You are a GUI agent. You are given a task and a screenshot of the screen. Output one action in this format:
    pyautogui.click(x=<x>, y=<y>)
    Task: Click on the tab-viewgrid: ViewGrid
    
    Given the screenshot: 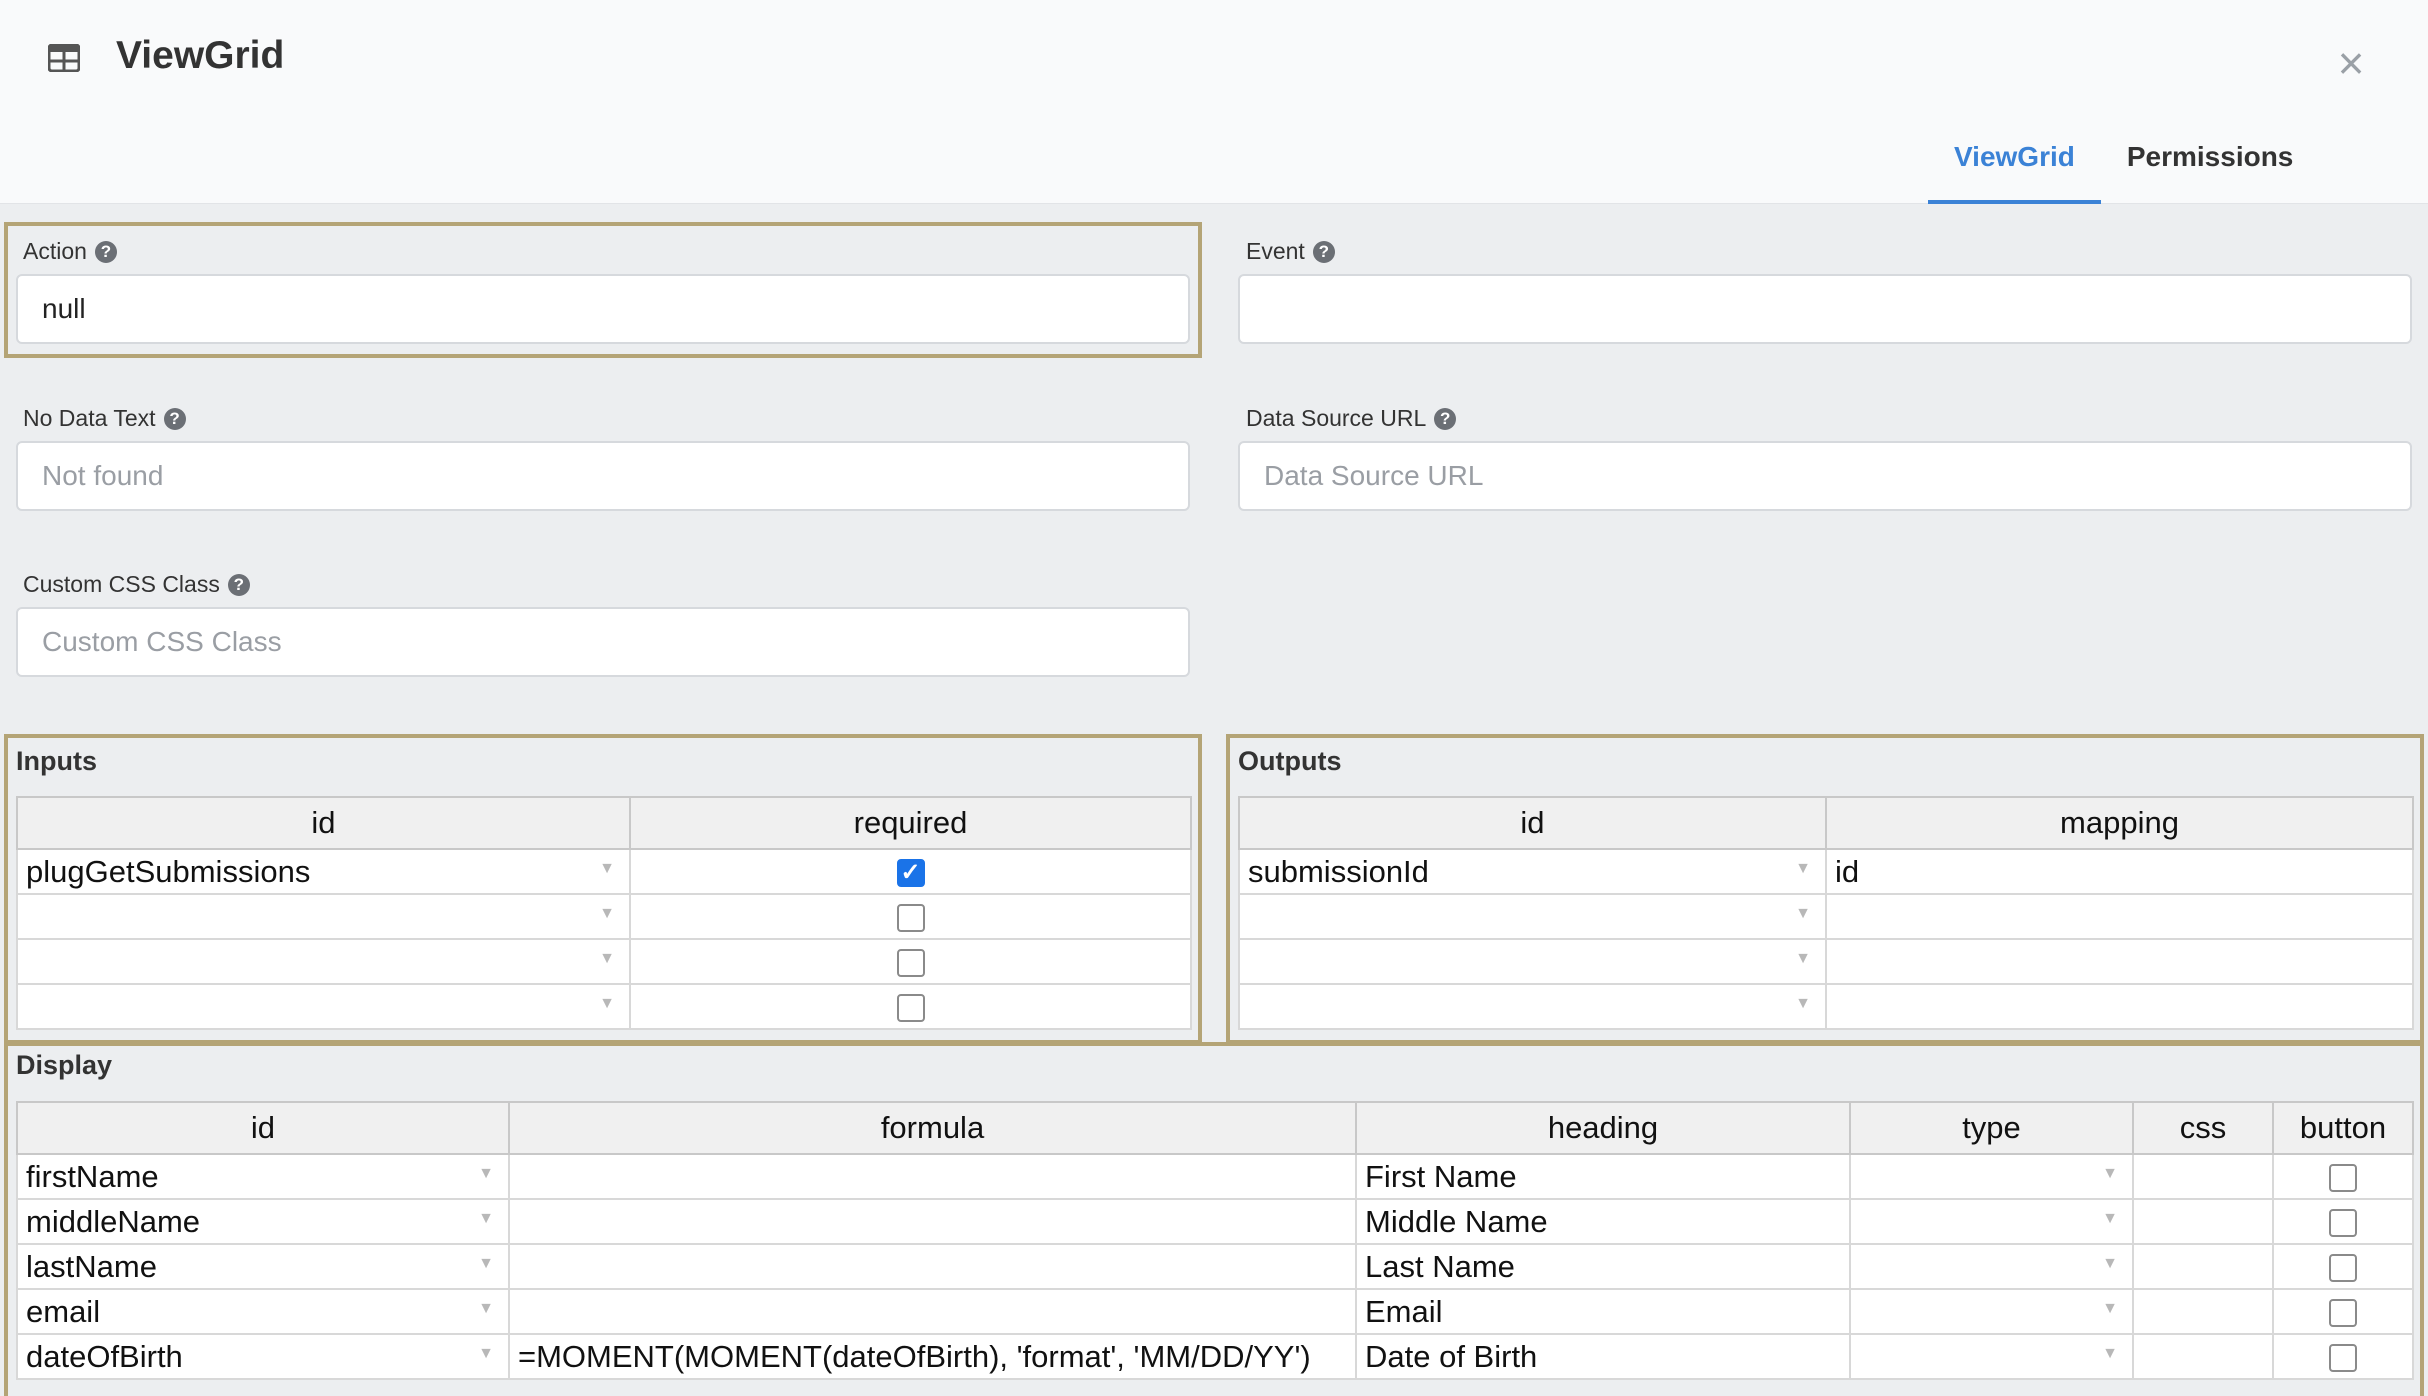 What is the action you would take?
    pyautogui.click(x=2014, y=168)
    